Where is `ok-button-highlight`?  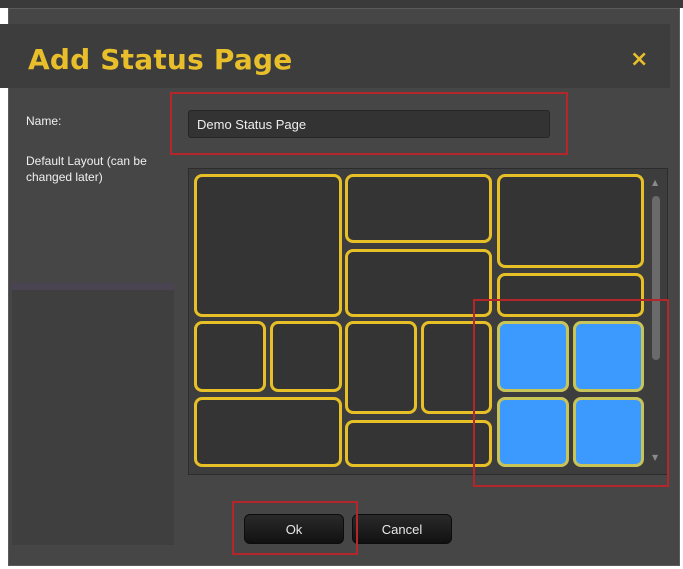 ok-button-highlight is located at coordinates (295, 528).